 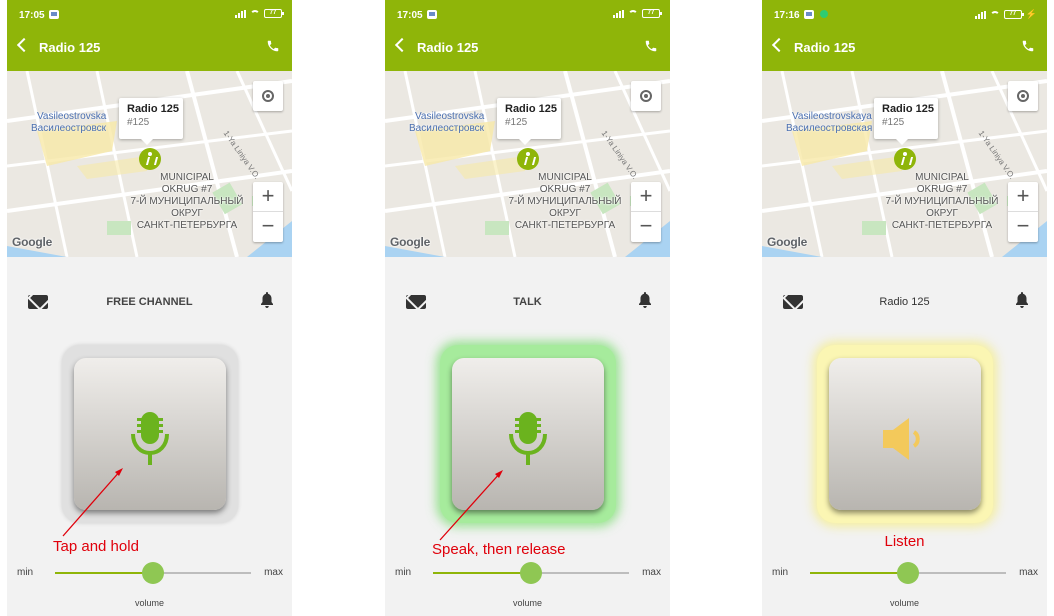 I want to click on signal-icon, so click(x=980, y=14).